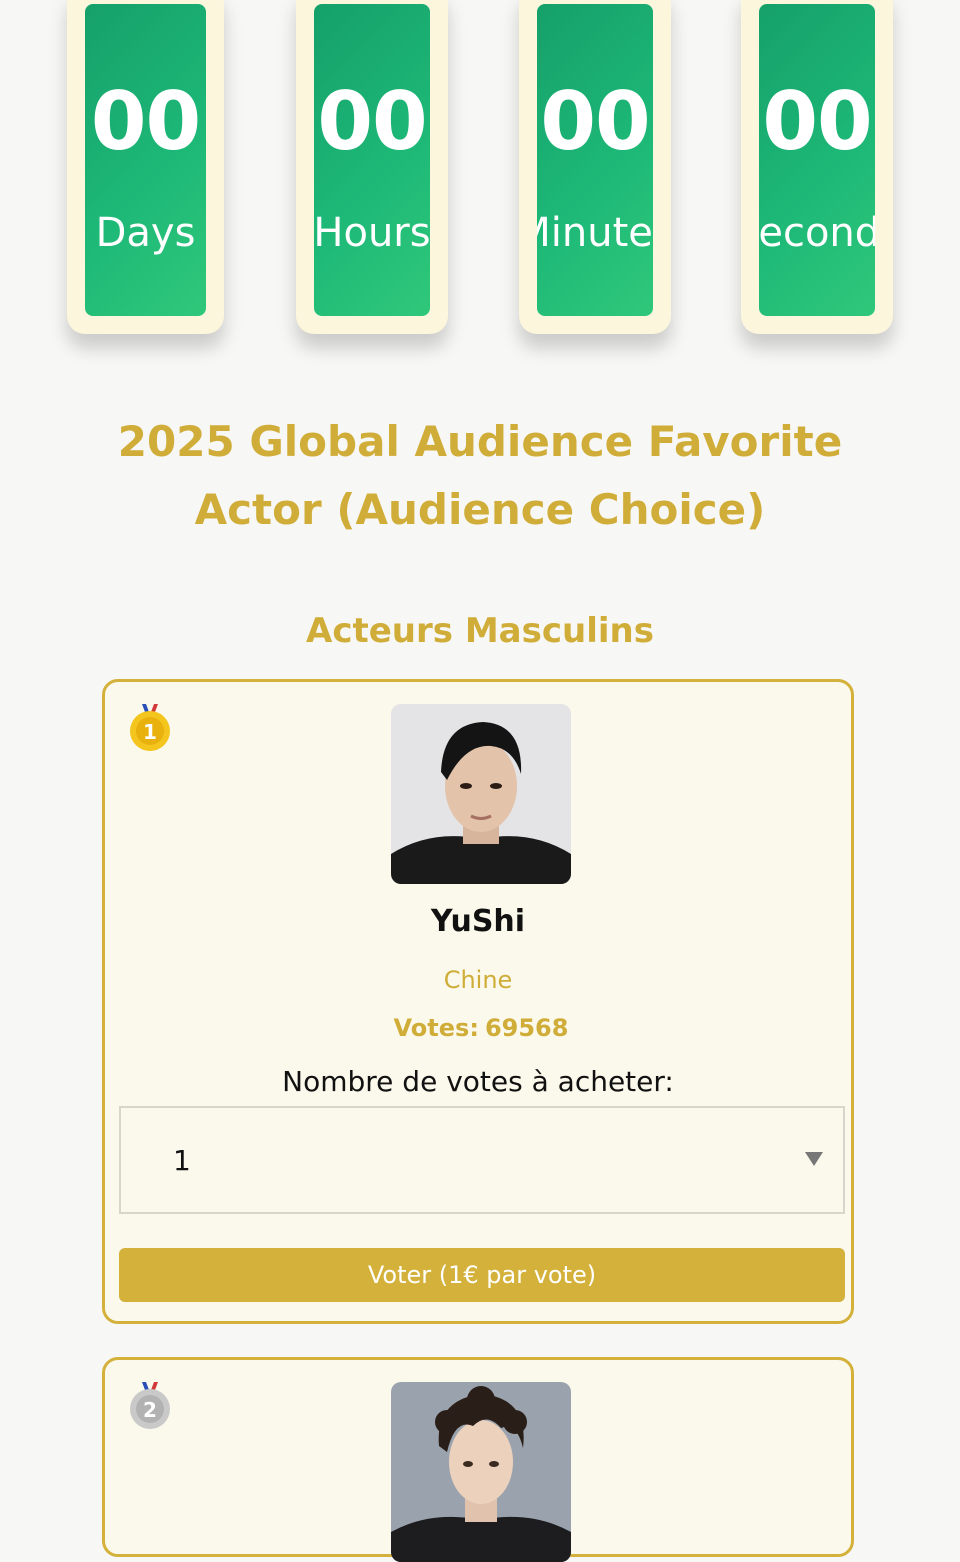 The width and height of the screenshot is (960, 1562). I want to click on vote-quantity-label: Nombre de votes à acheter:, so click(478, 1081).